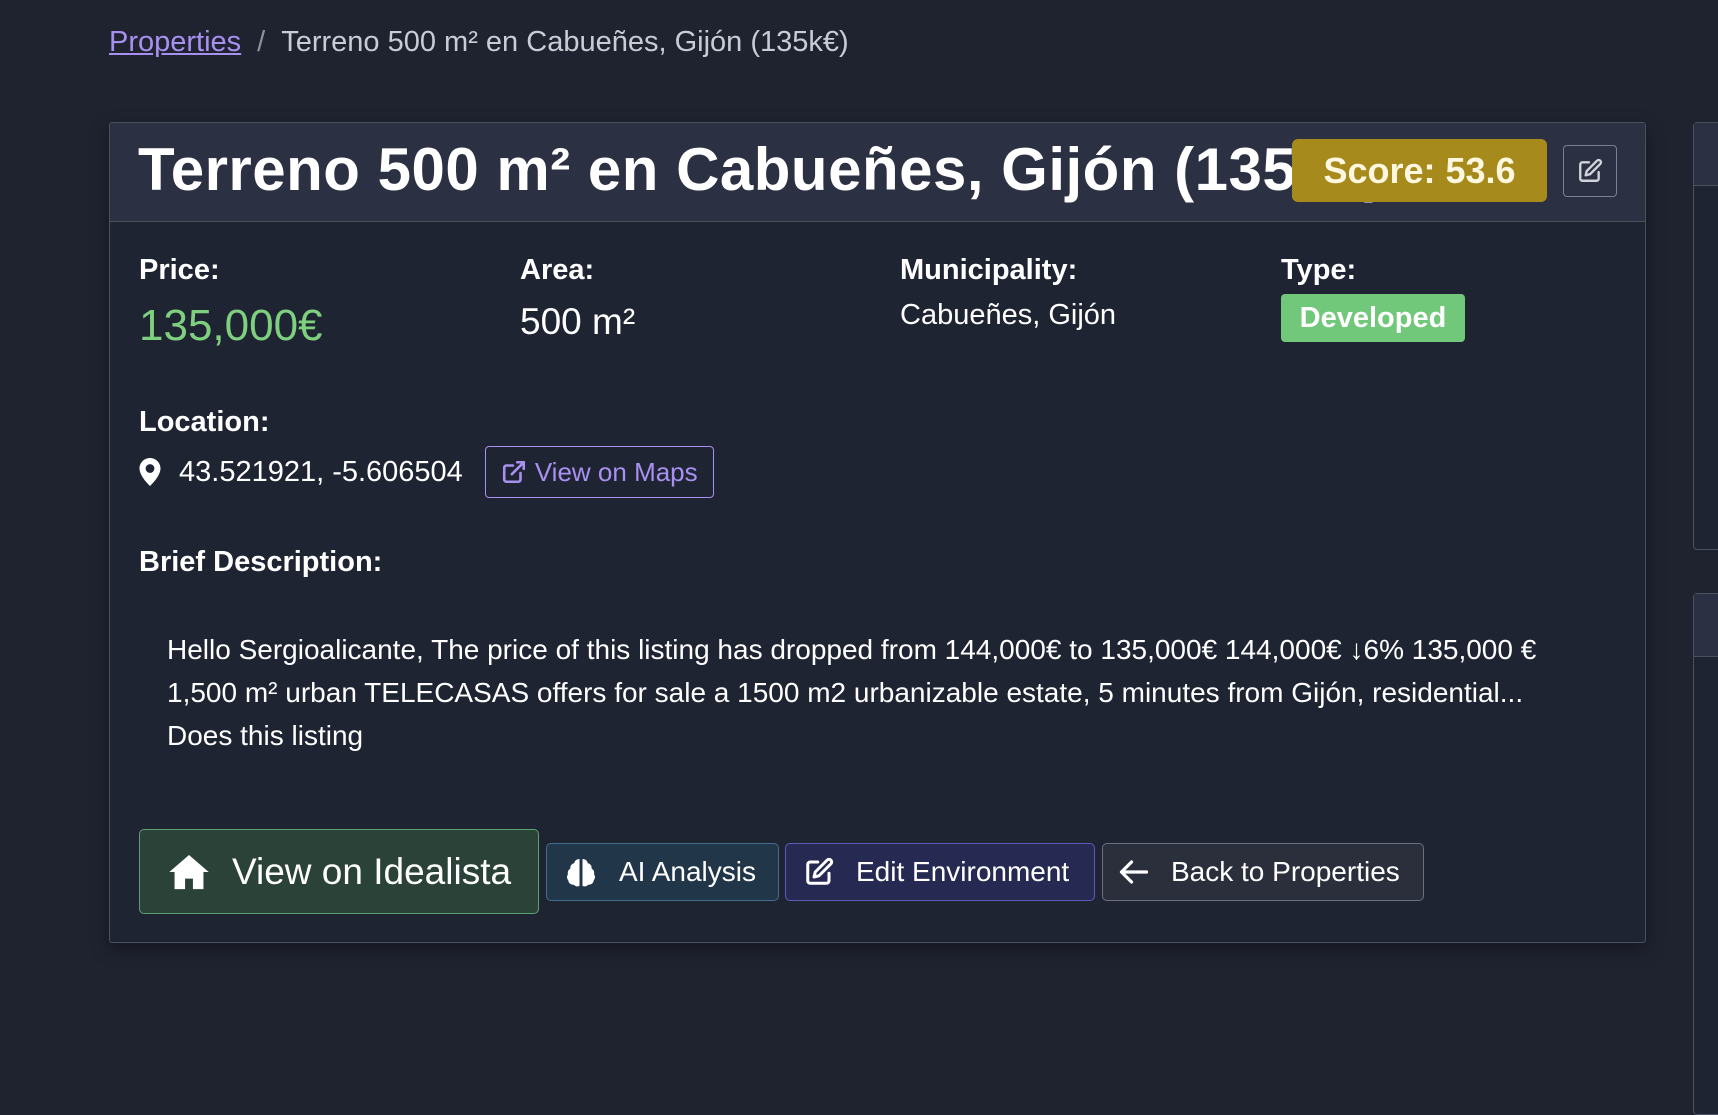 The width and height of the screenshot is (1718, 1115). I want to click on side-panel-bottom-header, so click(1706, 625).